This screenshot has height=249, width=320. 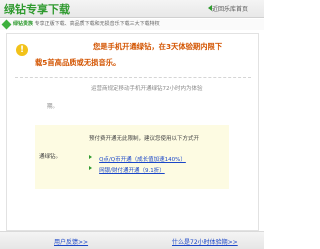 I want to click on page-title: 绿钻专享下载, so click(x=37, y=9).